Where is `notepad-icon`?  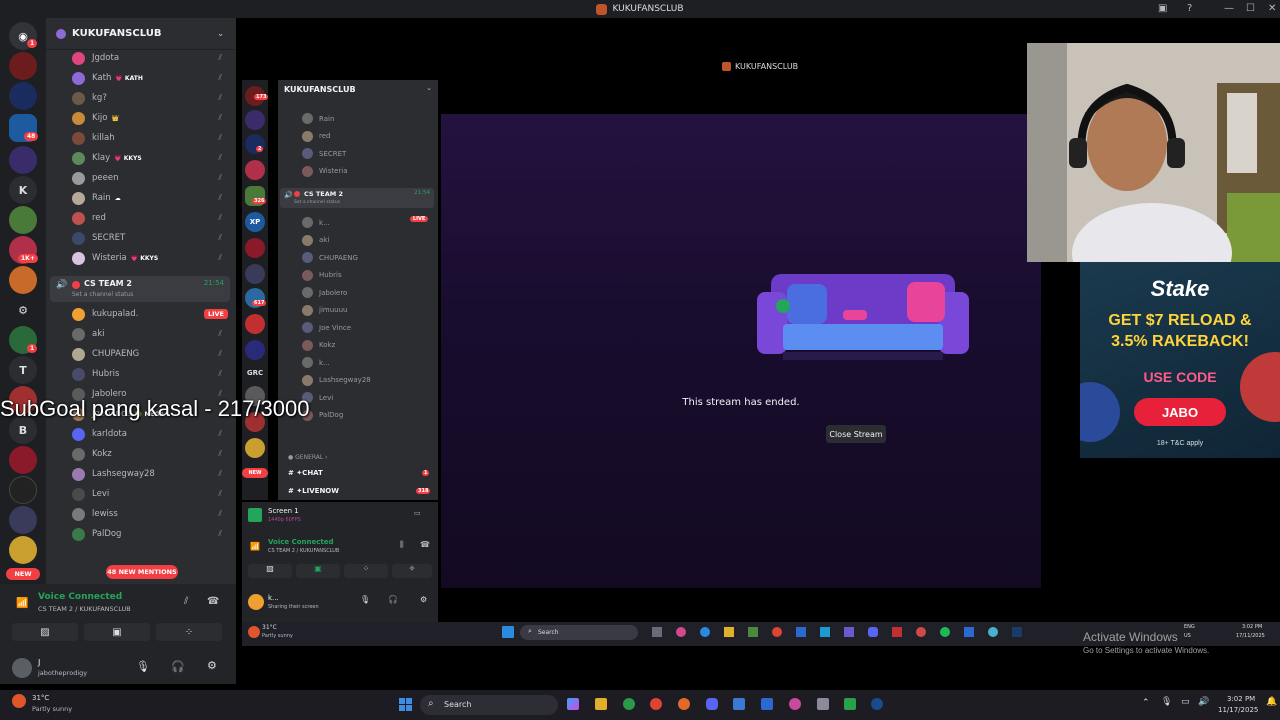
notepad-icon is located at coordinates (739, 704).